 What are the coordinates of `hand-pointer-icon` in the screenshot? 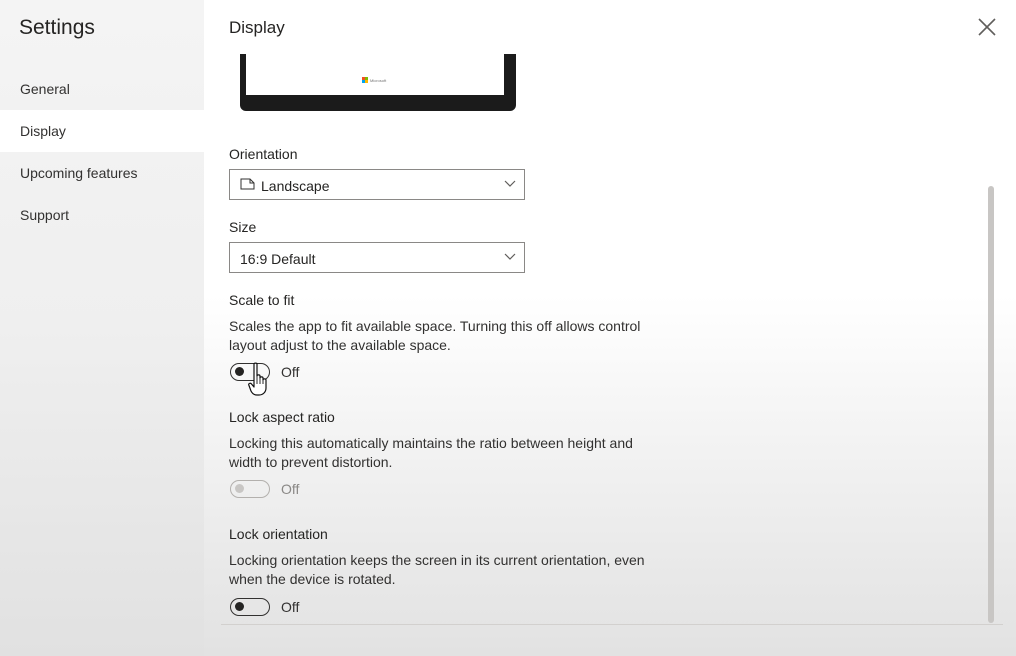 It's located at (257, 379).